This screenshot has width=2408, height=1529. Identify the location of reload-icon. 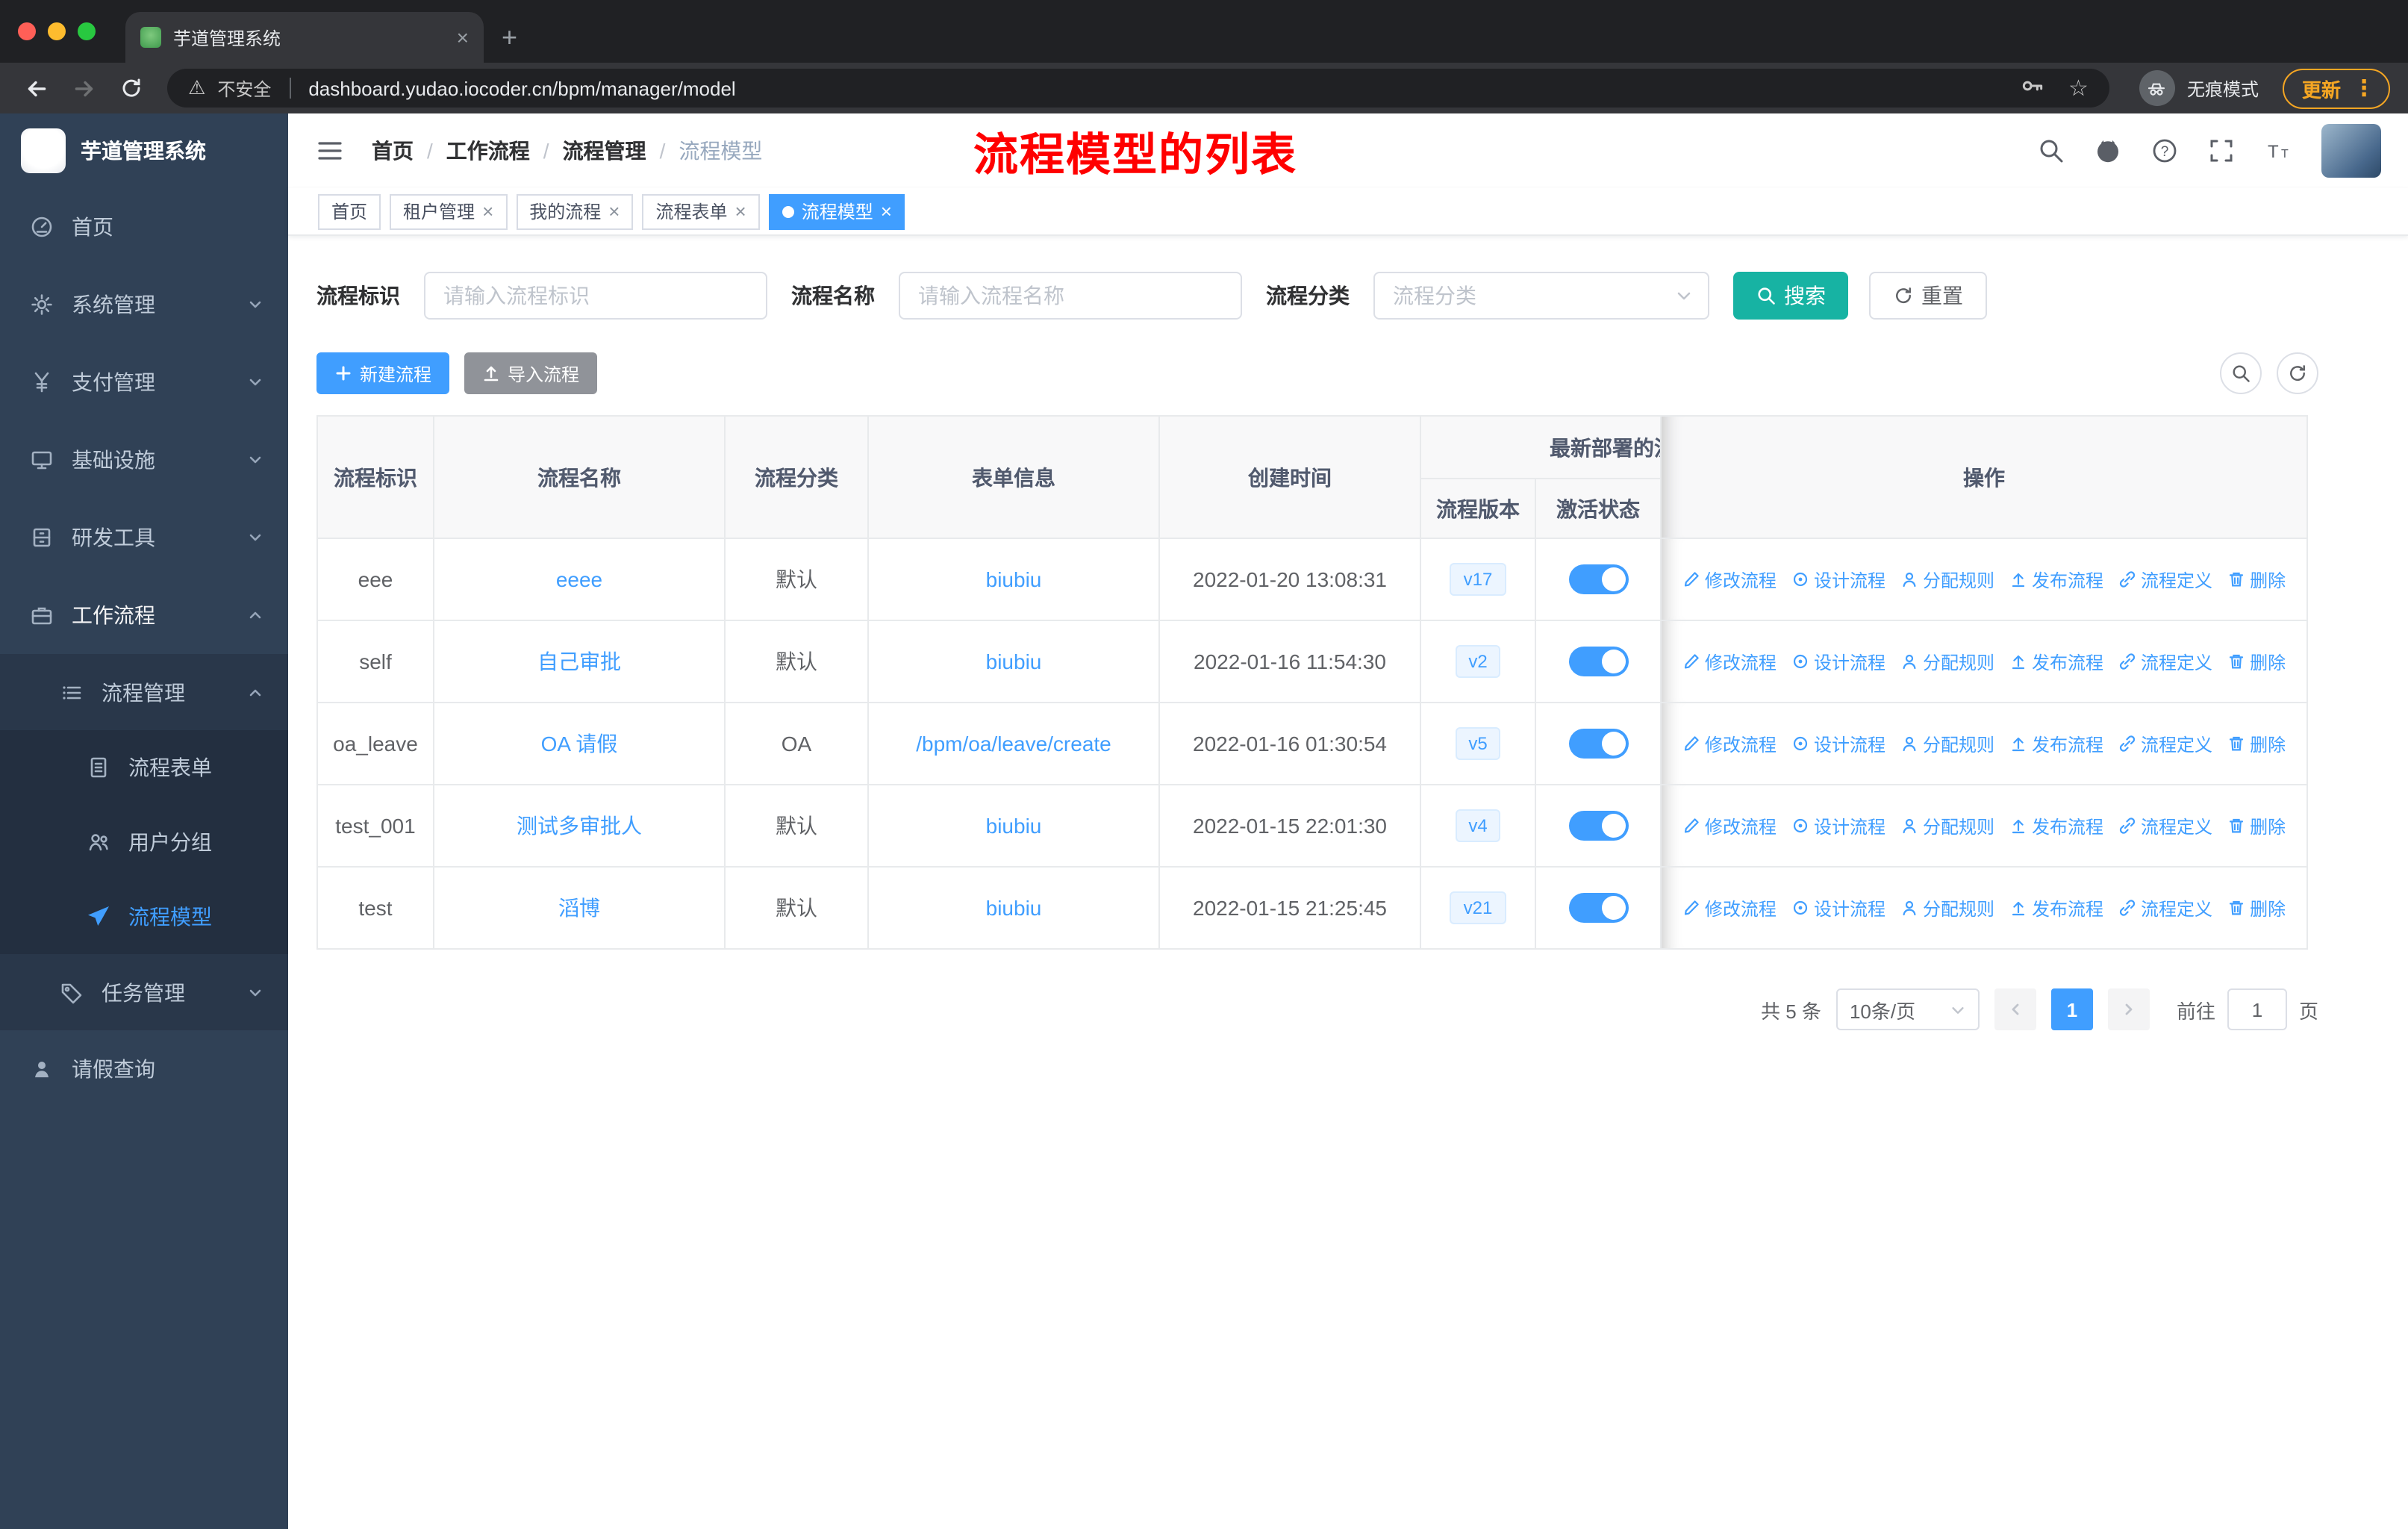
(131, 88).